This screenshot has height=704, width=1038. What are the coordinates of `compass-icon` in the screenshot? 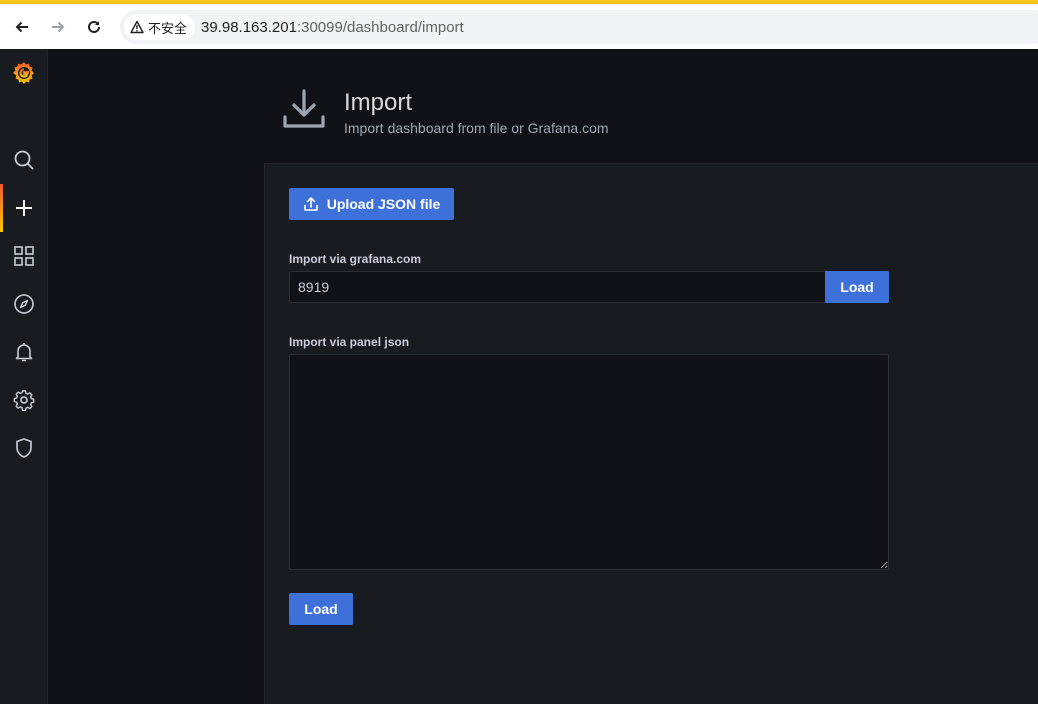 It's located at (24, 304).